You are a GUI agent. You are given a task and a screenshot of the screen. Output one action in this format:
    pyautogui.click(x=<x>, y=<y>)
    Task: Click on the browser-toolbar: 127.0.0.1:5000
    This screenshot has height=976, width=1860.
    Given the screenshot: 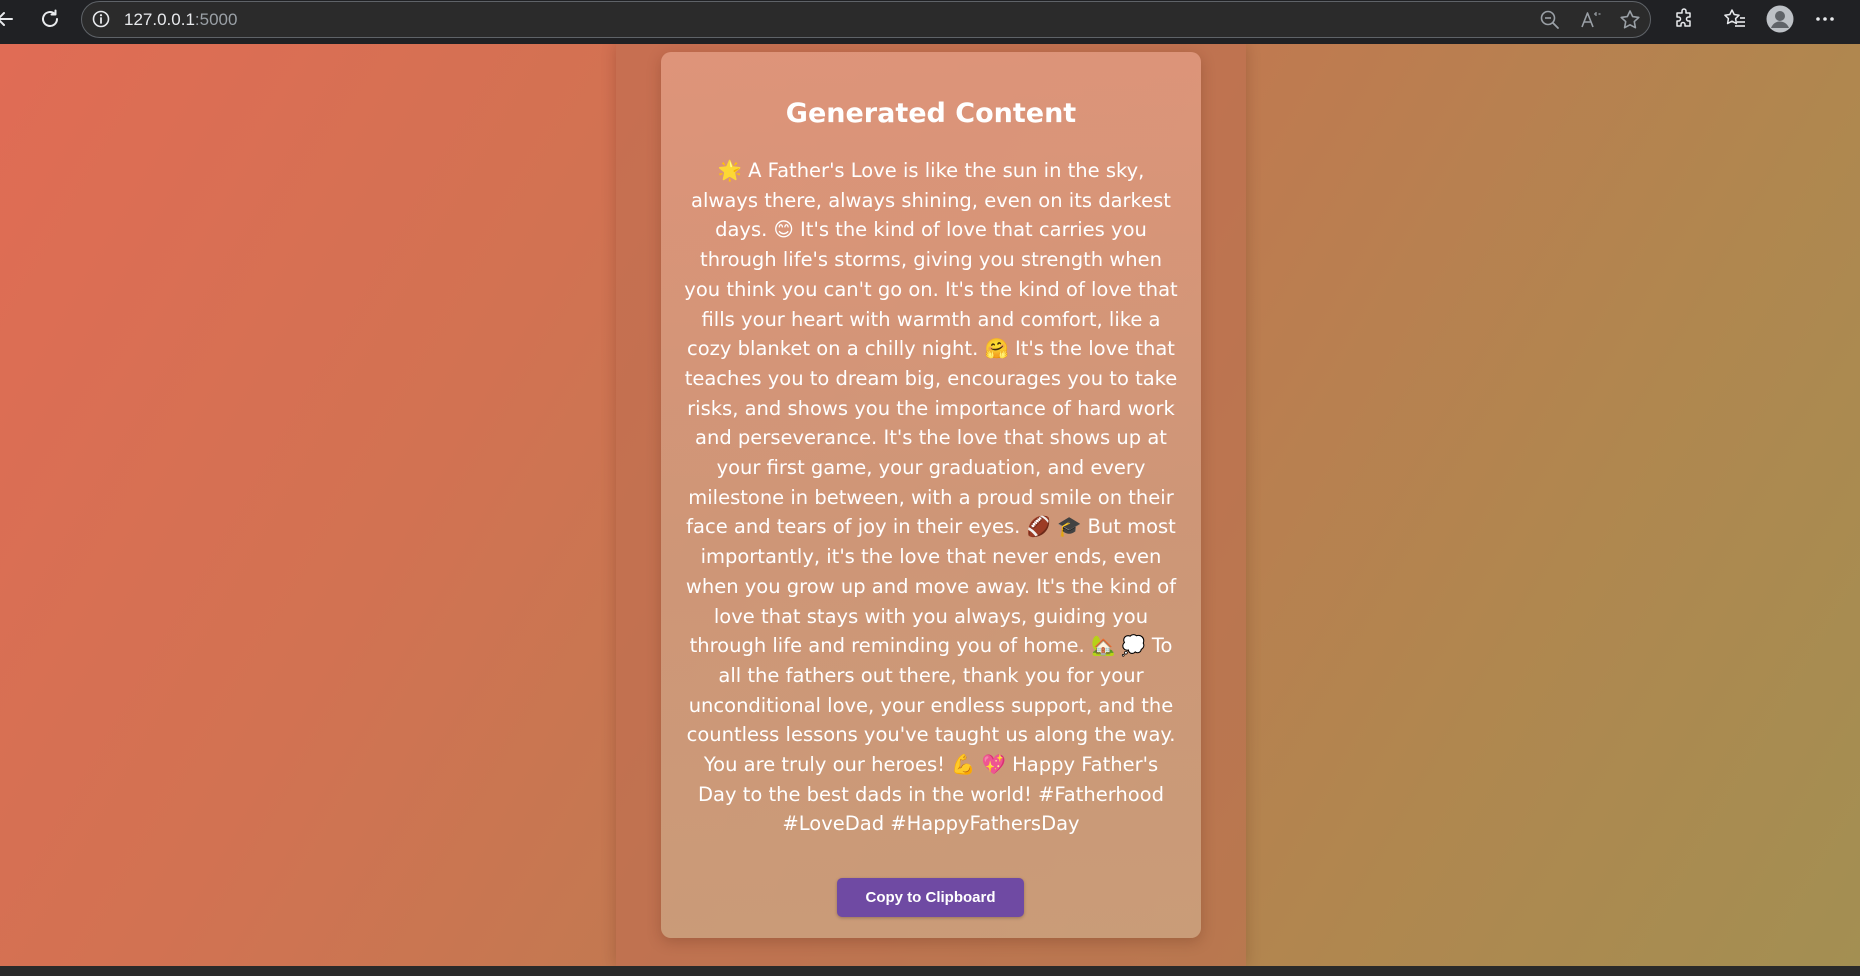 What is the action you would take?
    pyautogui.click(x=930, y=22)
    